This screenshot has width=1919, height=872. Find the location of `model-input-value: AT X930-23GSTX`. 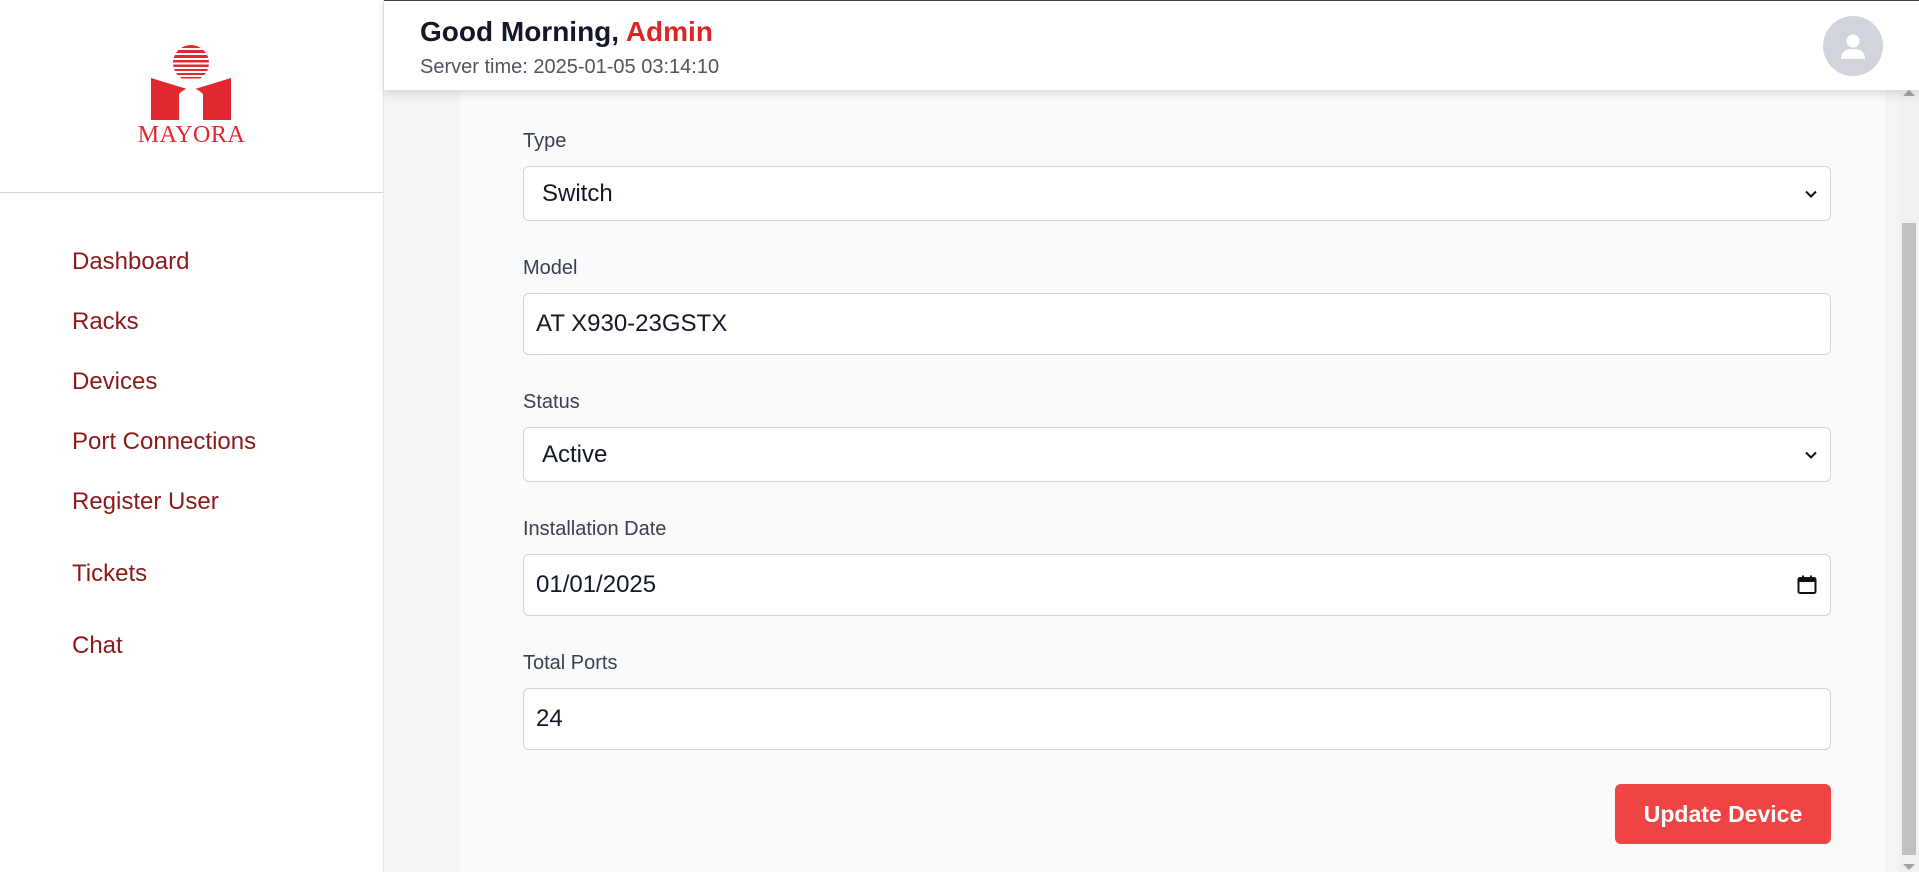

model-input-value: AT X930-23GSTX is located at coordinates (632, 323).